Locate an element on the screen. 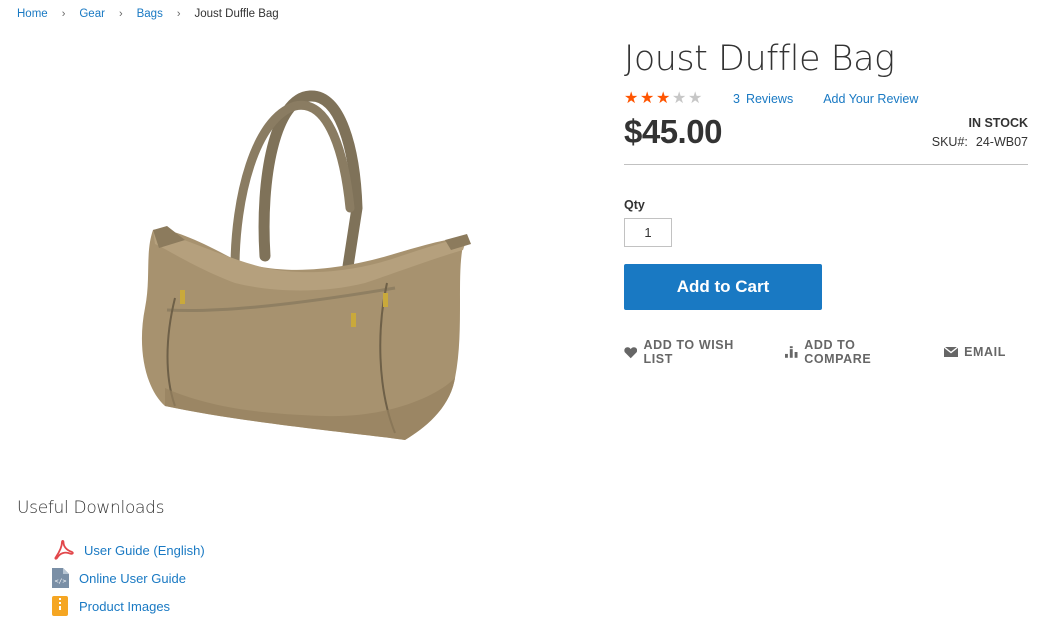 The width and height of the screenshot is (1038, 627). breadcrumb-current: Joust Duffle Bag is located at coordinates (236, 14).